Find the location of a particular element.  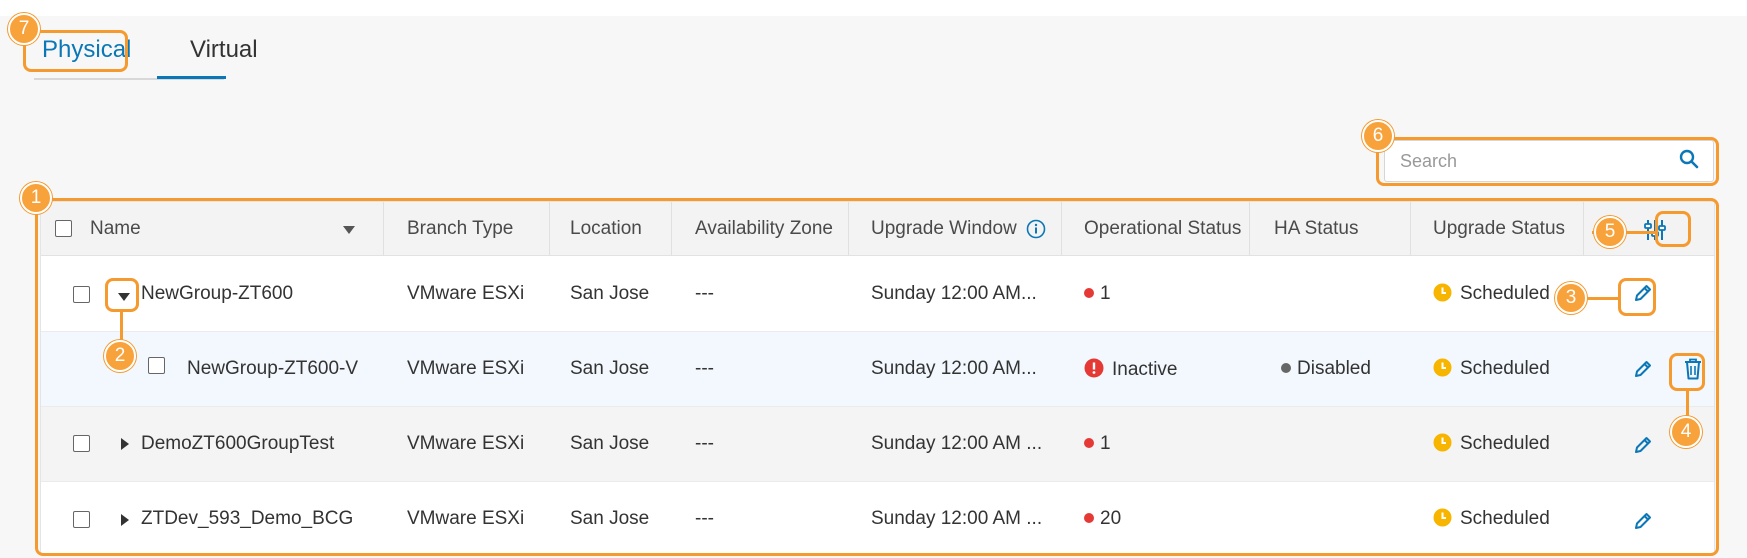

row-name: ZTDev_593_Demo_BCG is located at coordinates (247, 519).